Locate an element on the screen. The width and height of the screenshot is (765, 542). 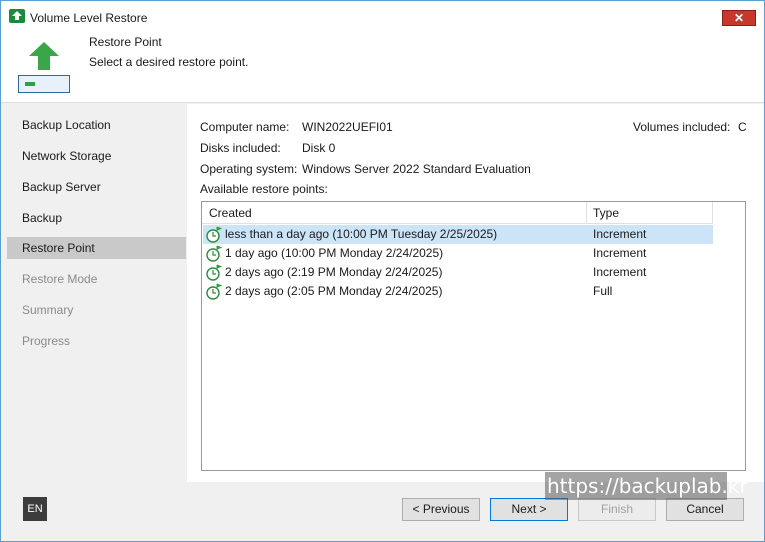
next-button: Next > is located at coordinates (529, 509).